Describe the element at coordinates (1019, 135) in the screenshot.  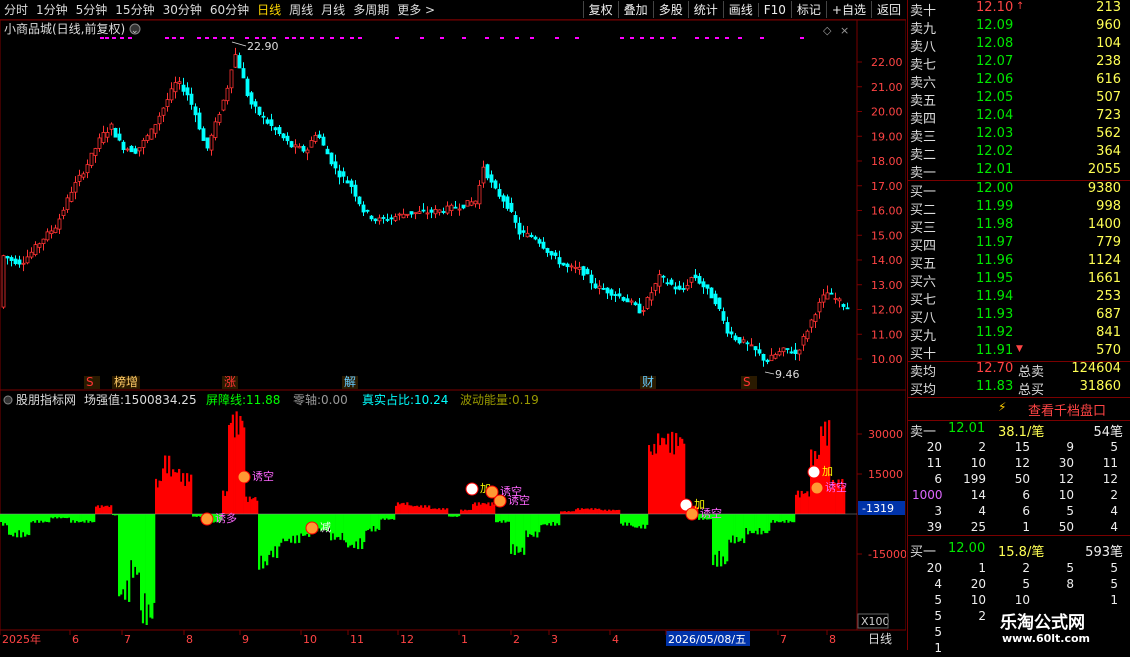
I see `sell-level: 卖三 12.03 562` at that location.